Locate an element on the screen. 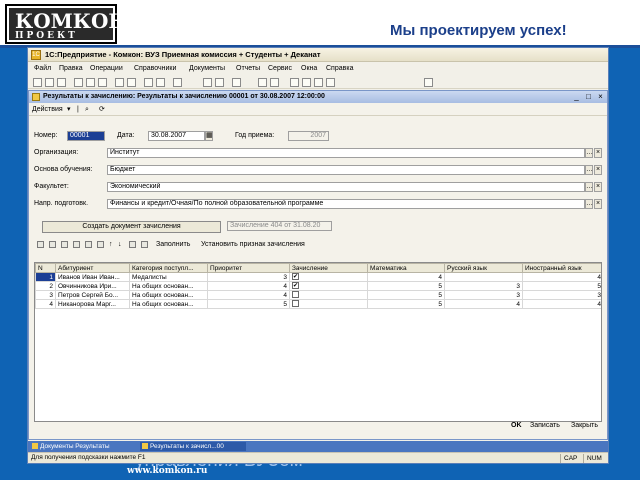 This screenshot has width=640, height=480. column-header-n: N is located at coordinates (45, 268).